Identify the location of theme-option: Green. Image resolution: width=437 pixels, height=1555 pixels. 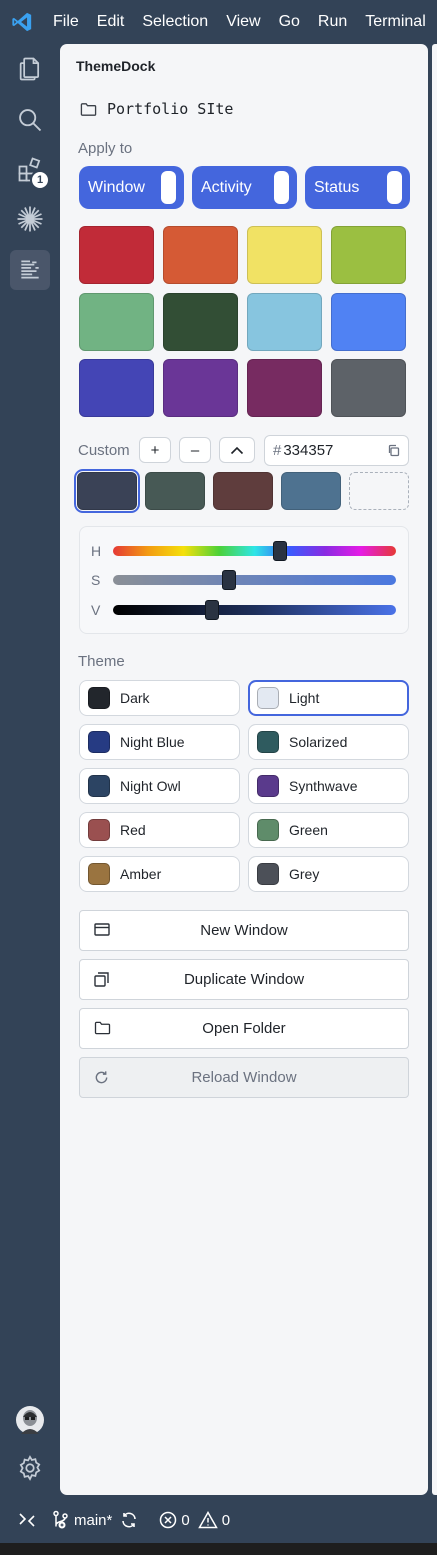
(328, 830).